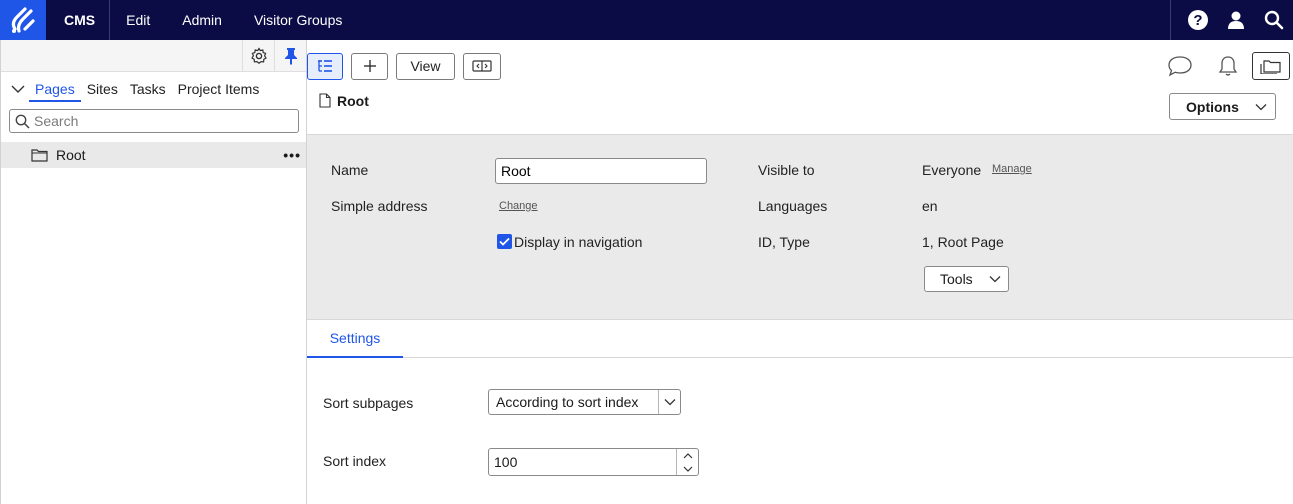  Describe the element at coordinates (102, 91) in the screenshot. I see `tab-sites: Sites` at that location.